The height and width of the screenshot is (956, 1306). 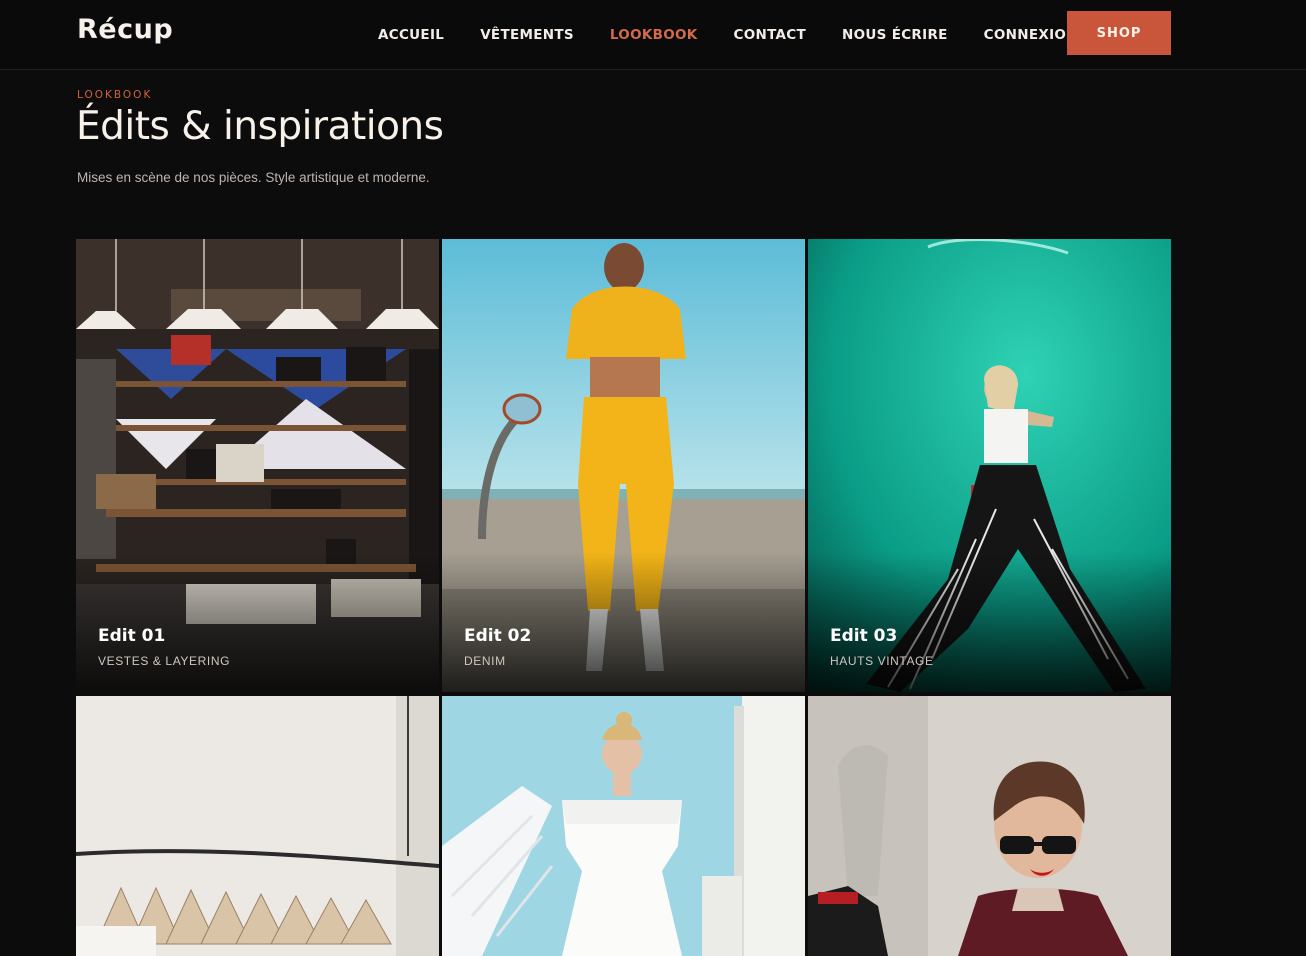 I want to click on nav-item-lookbook: LOOKBOOK, so click(x=654, y=35).